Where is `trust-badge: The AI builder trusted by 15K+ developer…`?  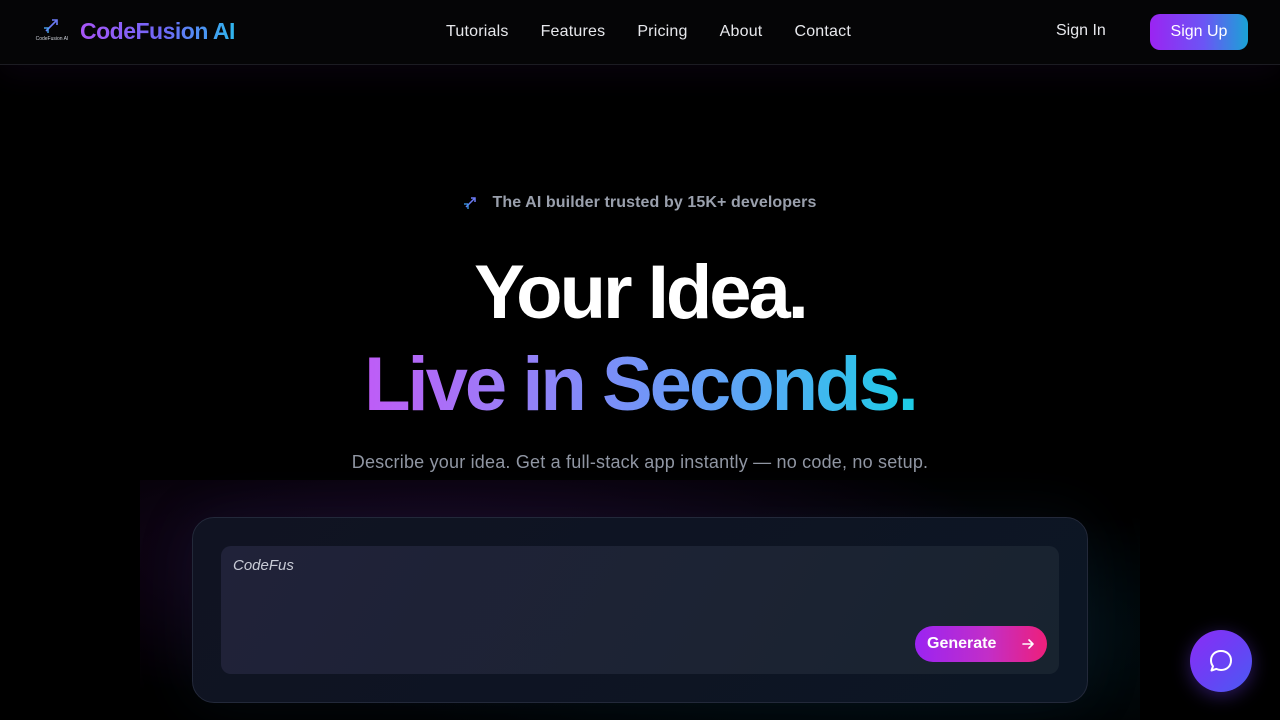
trust-badge: The AI builder trusted by 15K+ developer… is located at coordinates (640, 203).